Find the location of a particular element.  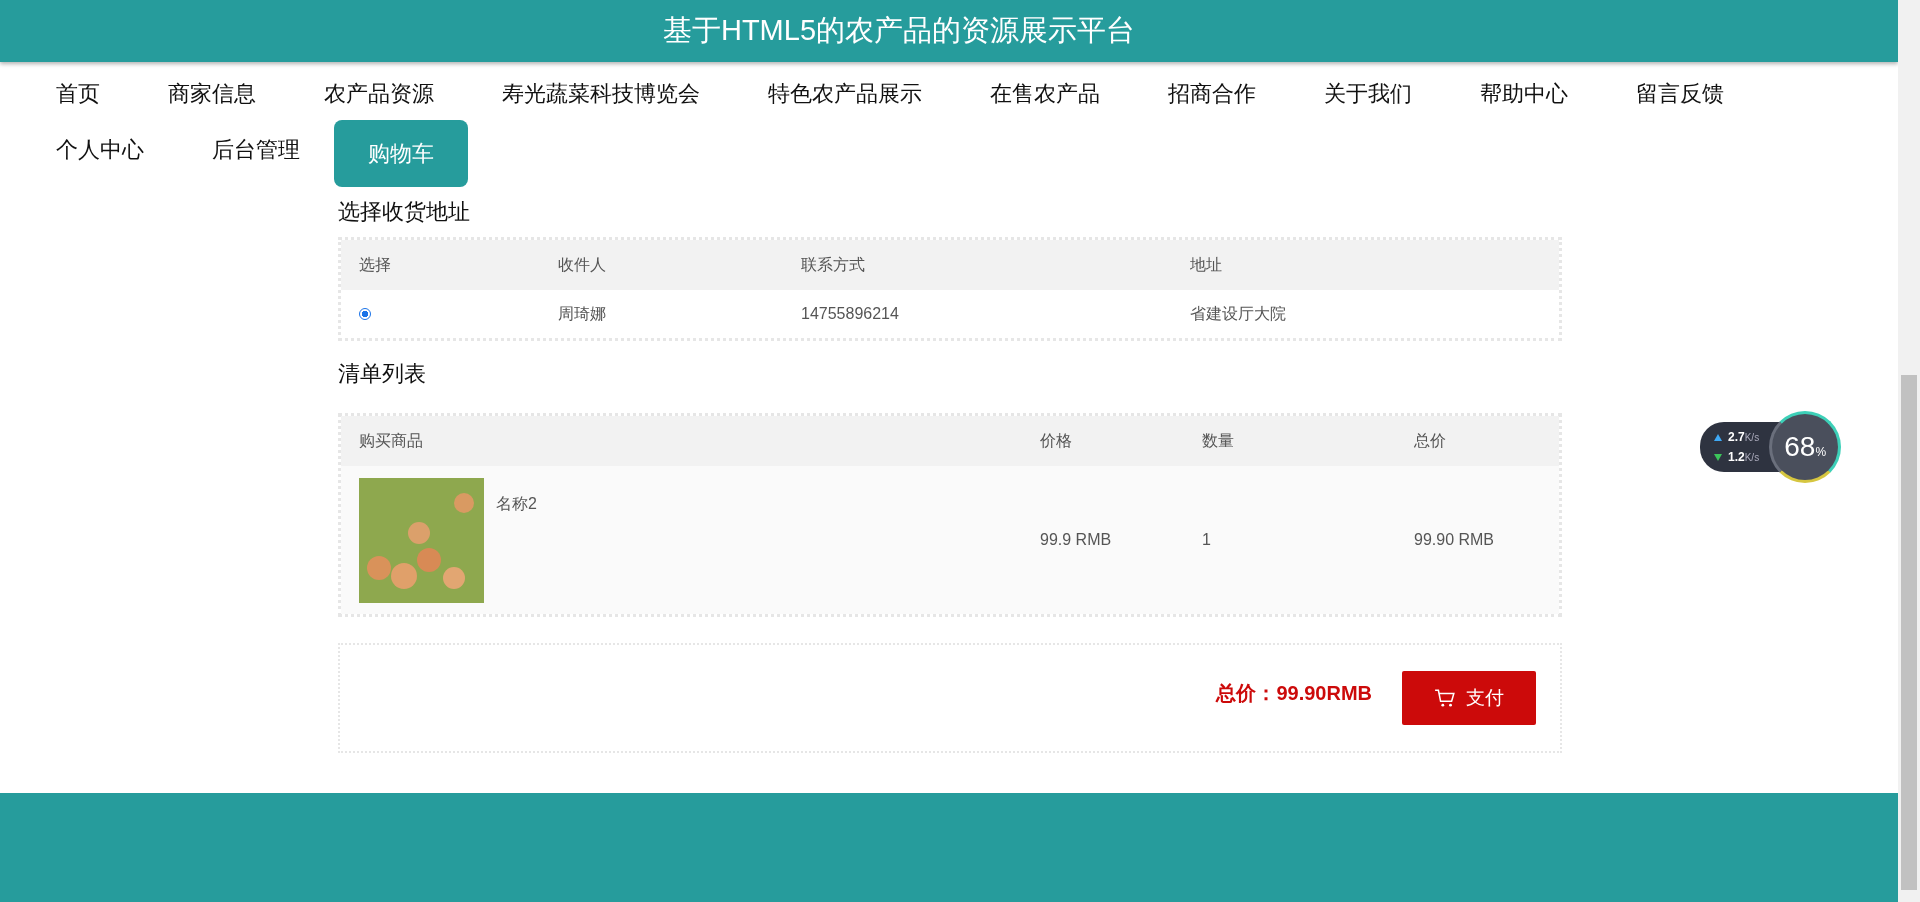

column-header: 数量 is located at coordinates (1218, 440).